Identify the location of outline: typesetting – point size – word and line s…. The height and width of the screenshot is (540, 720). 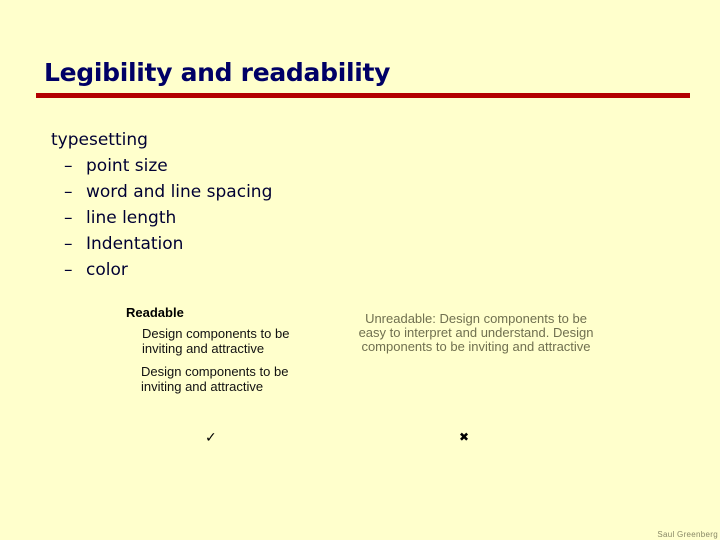
(161, 205).